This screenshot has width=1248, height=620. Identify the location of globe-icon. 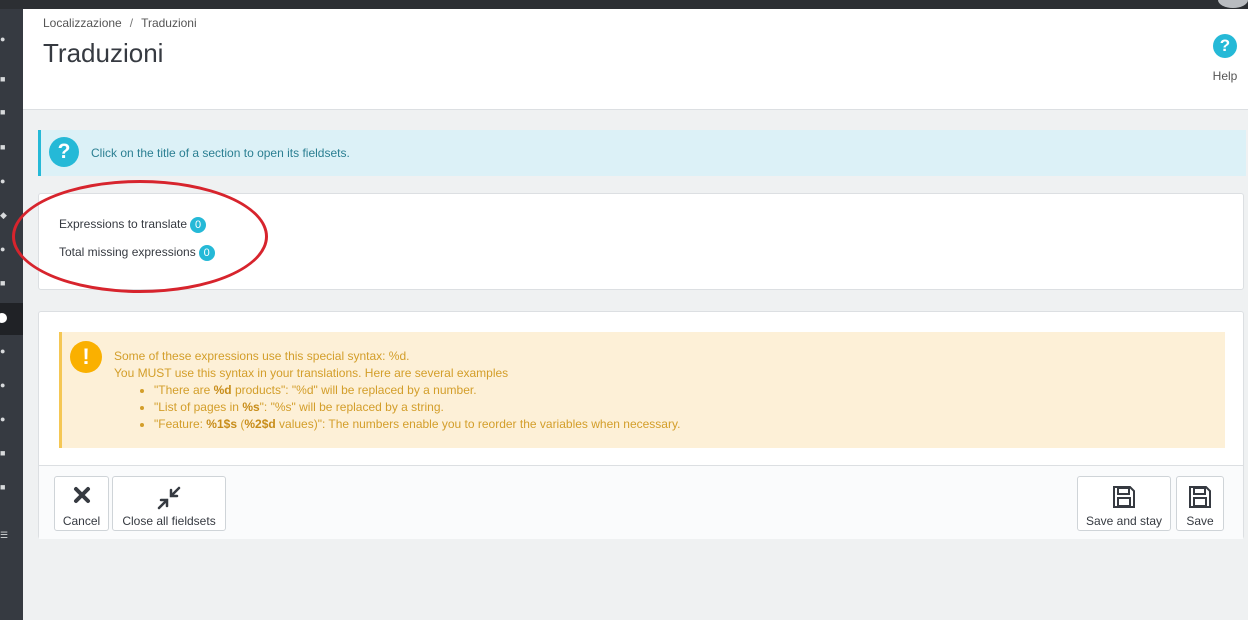
(3, 318).